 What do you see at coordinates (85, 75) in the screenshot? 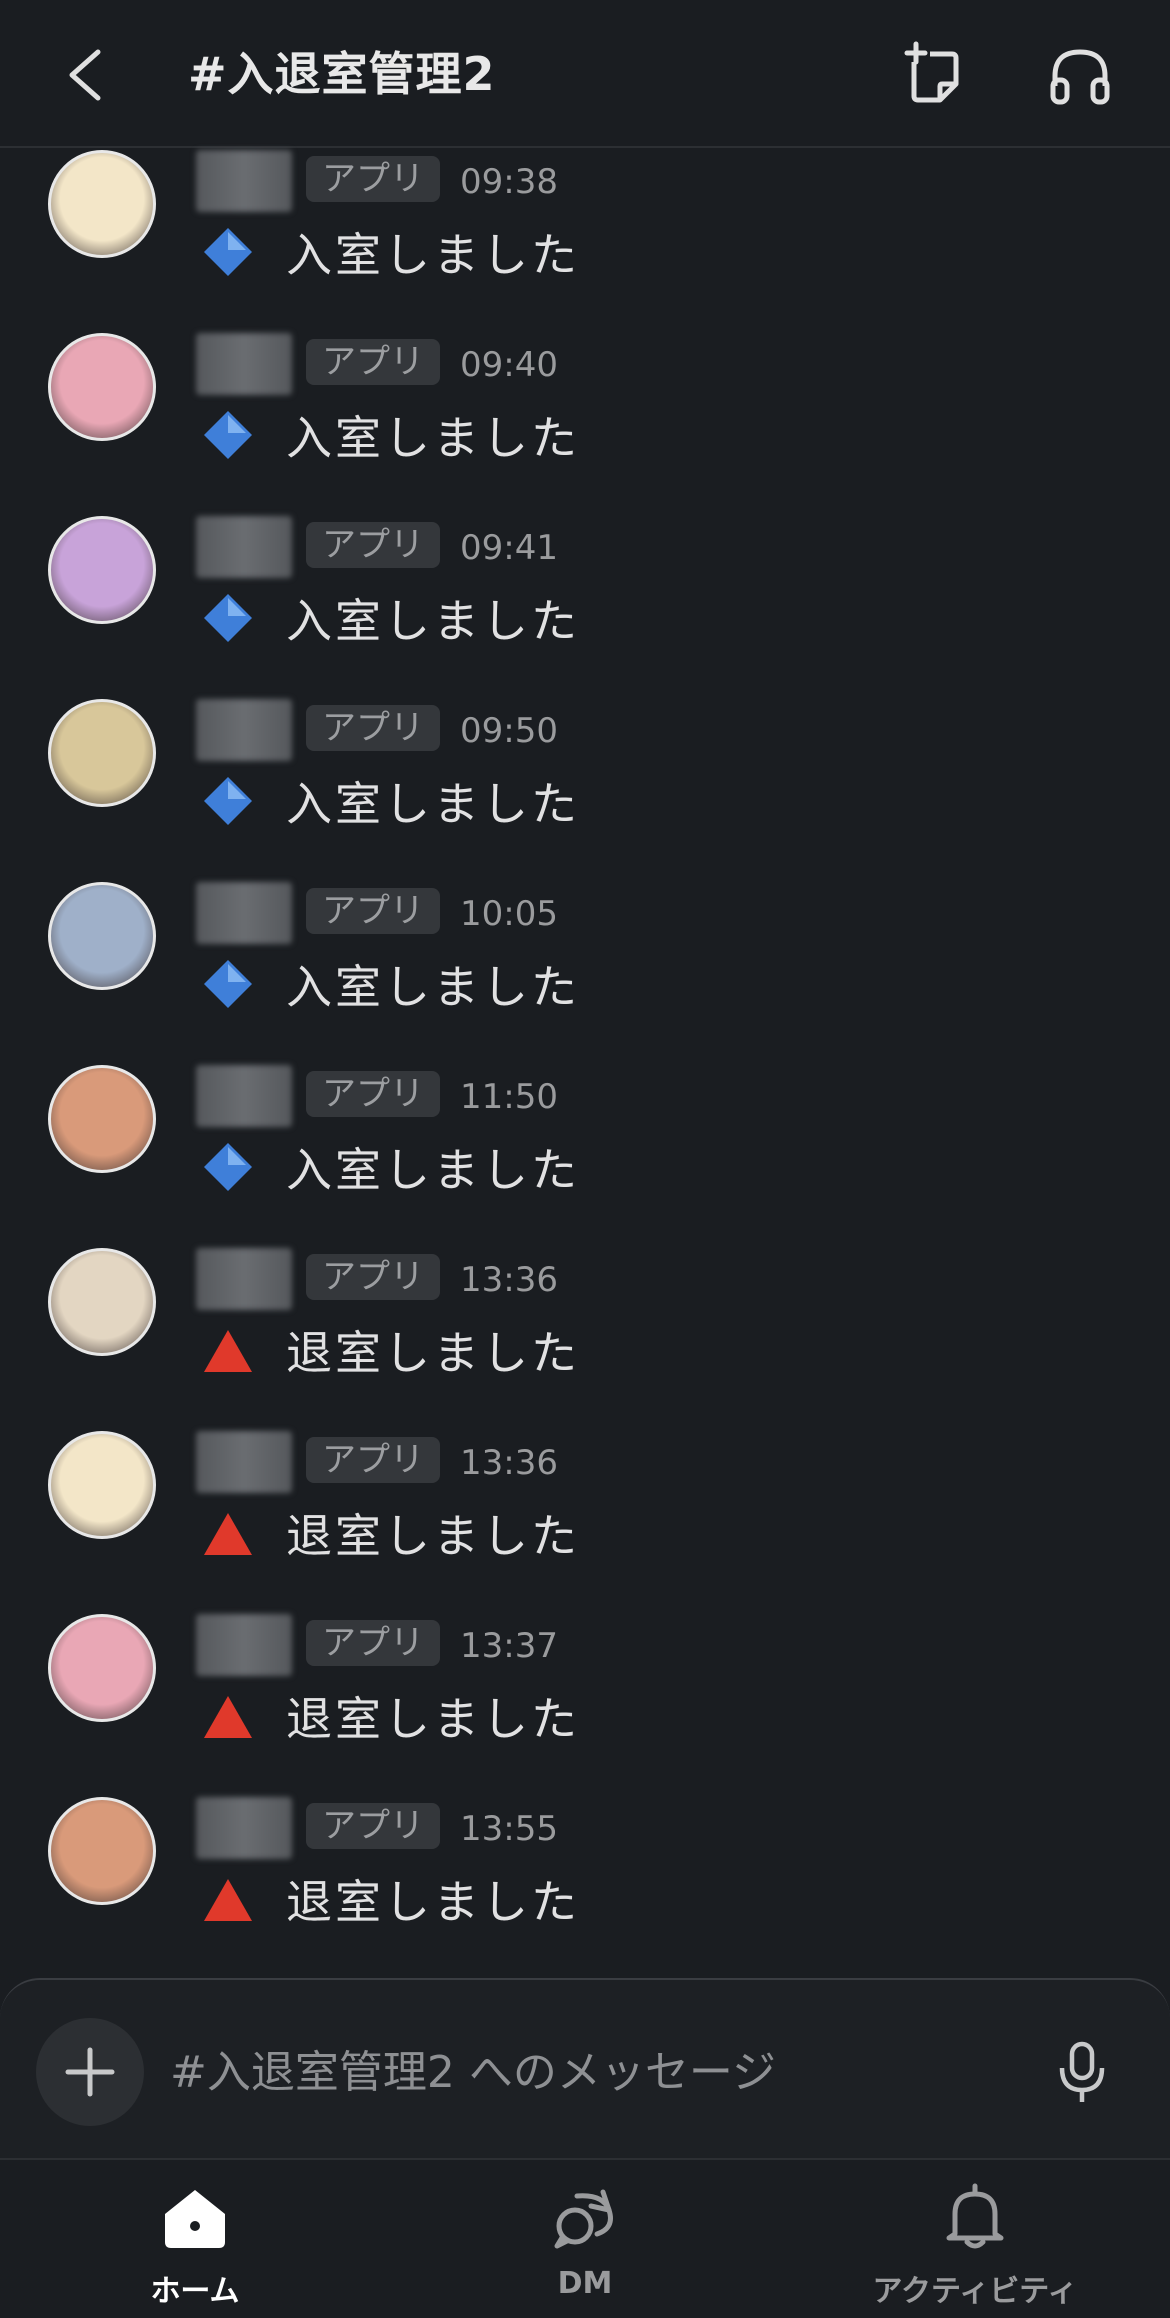
I see `chevron-left-icon` at bounding box center [85, 75].